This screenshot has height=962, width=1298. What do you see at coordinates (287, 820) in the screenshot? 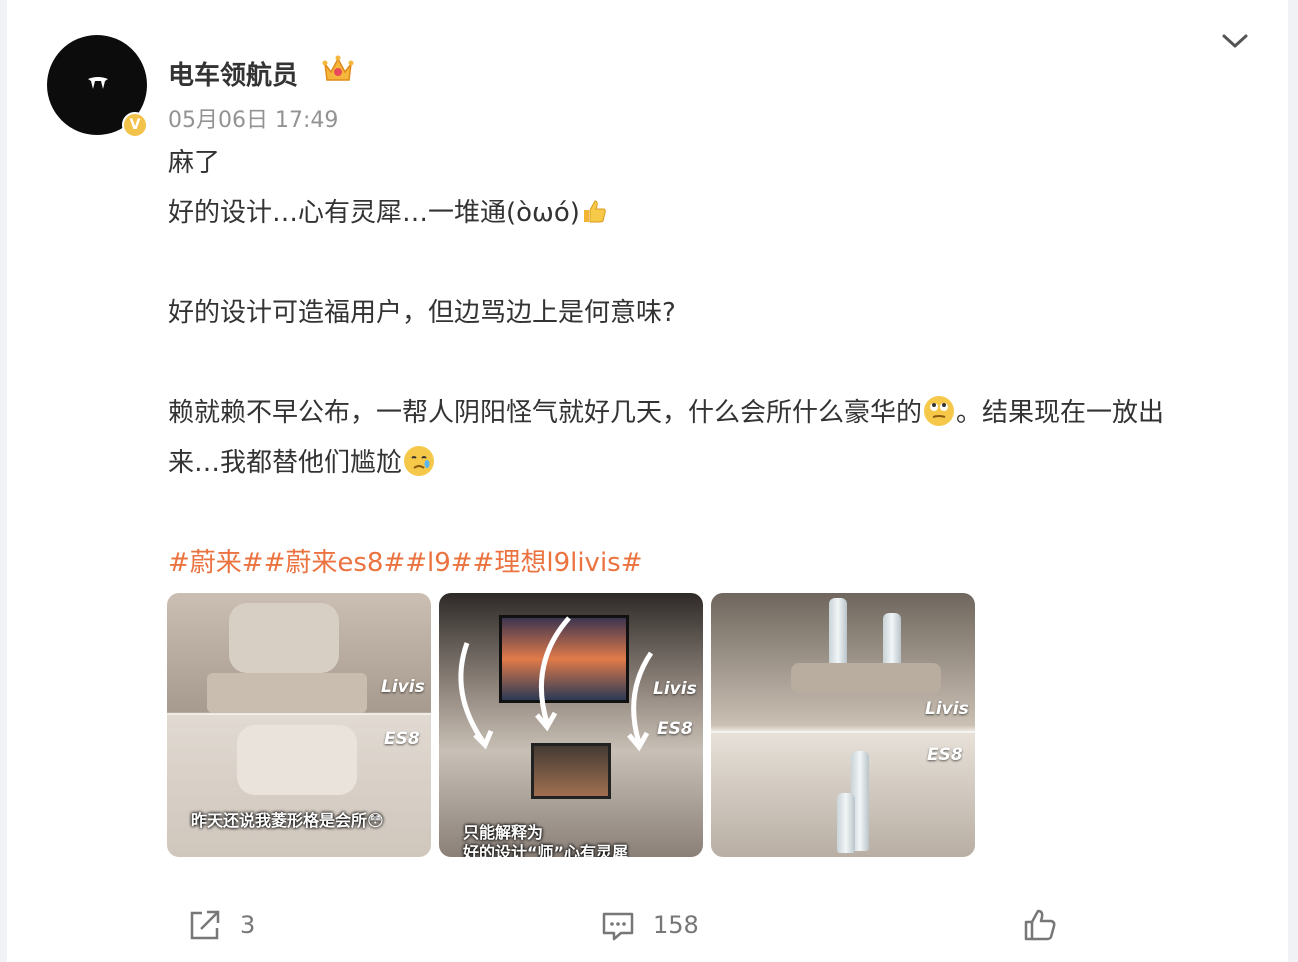
I see `image-caption: 昨天还说我菱形格是会所😳` at bounding box center [287, 820].